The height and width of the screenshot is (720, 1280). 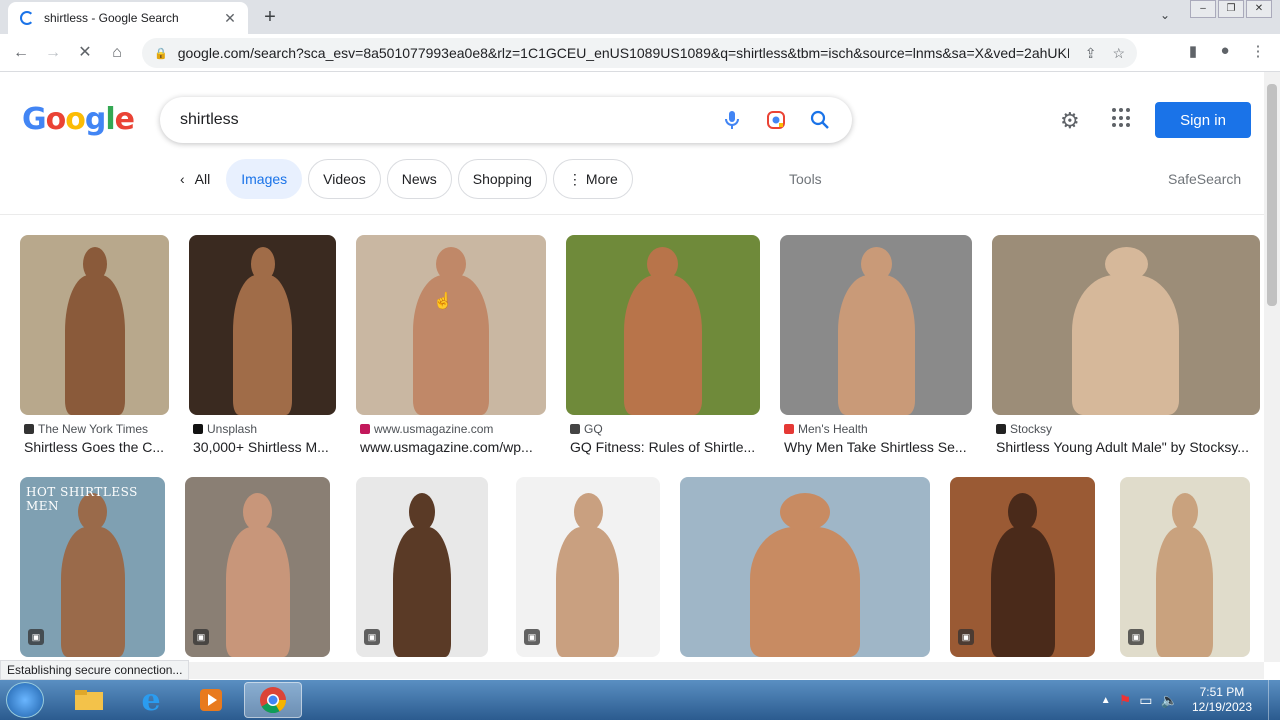 I want to click on chevron-left-icon: ‹, so click(x=182, y=179).